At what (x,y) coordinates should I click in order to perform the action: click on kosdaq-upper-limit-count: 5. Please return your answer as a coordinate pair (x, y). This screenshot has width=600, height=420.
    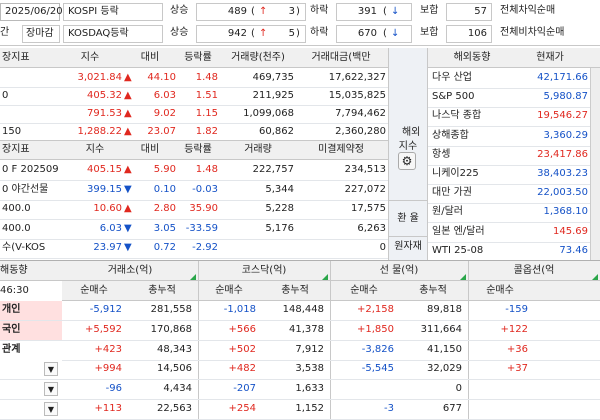
    Looking at the image, I should click on (291, 33).